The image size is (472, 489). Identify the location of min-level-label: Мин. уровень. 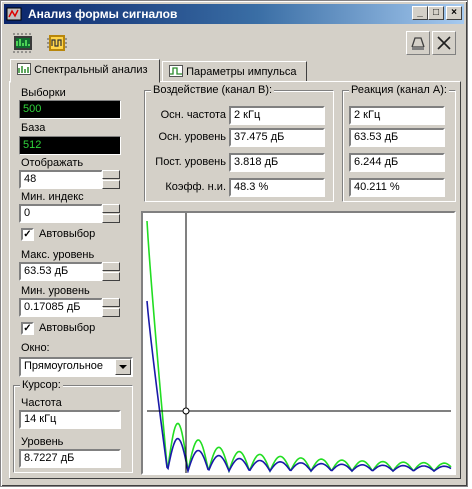
(55, 291).